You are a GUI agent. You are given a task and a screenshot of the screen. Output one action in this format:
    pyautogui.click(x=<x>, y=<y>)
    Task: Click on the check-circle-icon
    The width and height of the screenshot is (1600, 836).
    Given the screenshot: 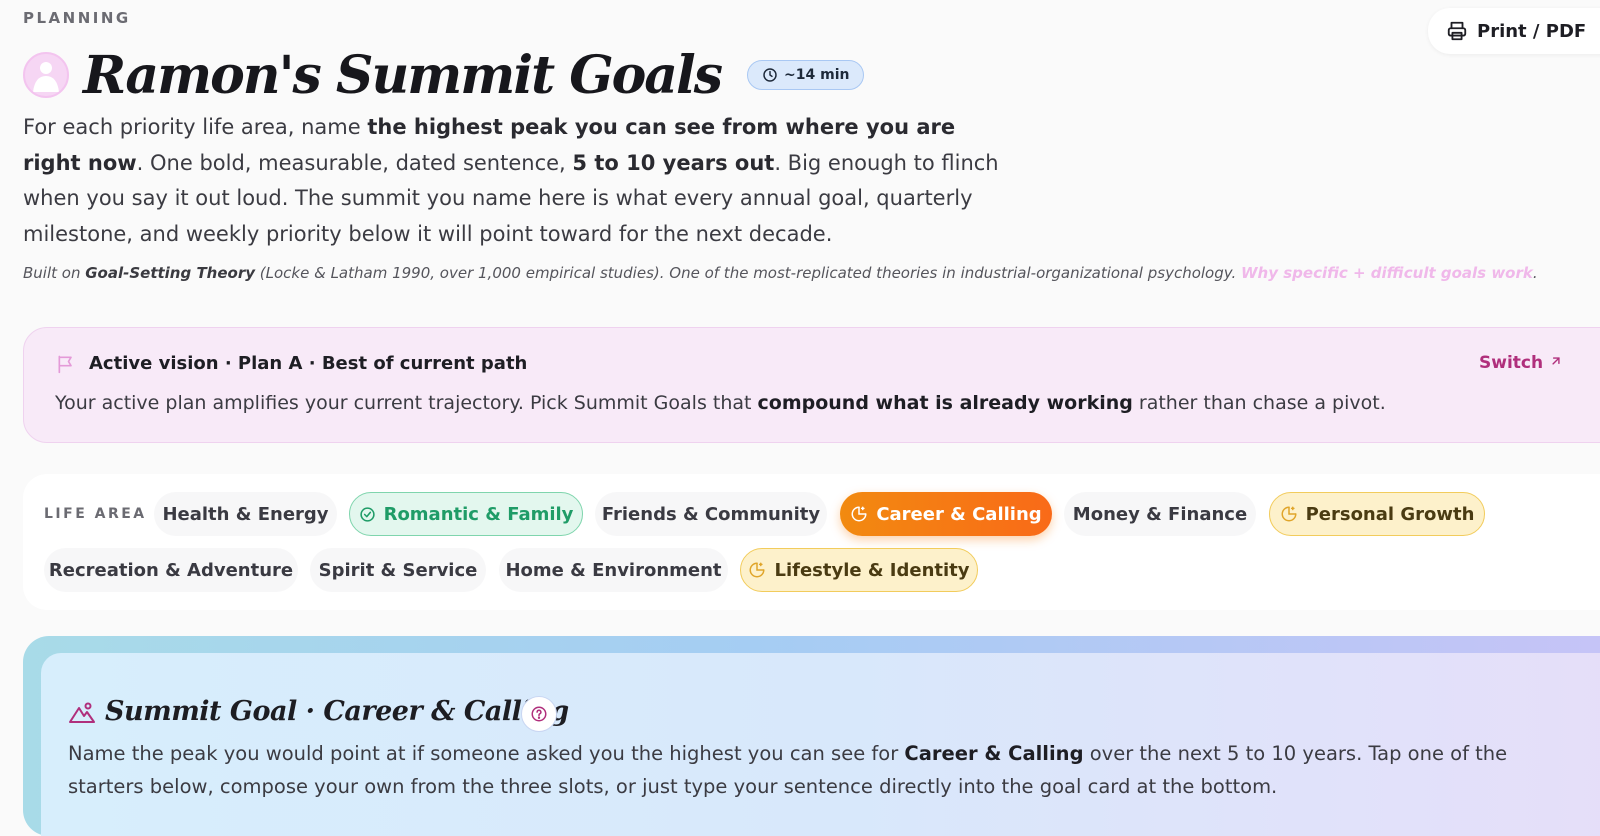 What is the action you would take?
    pyautogui.click(x=367, y=514)
    